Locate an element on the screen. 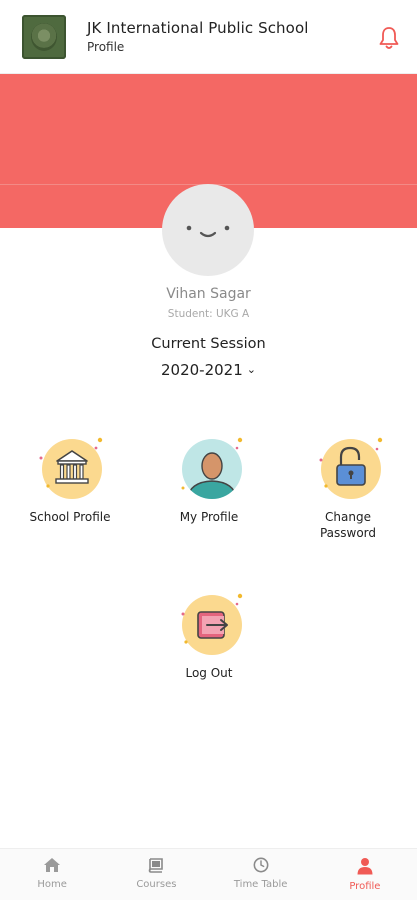 The height and width of the screenshot is (900, 417). my-profile-tile: My Profile is located at coordinates (209, 480).